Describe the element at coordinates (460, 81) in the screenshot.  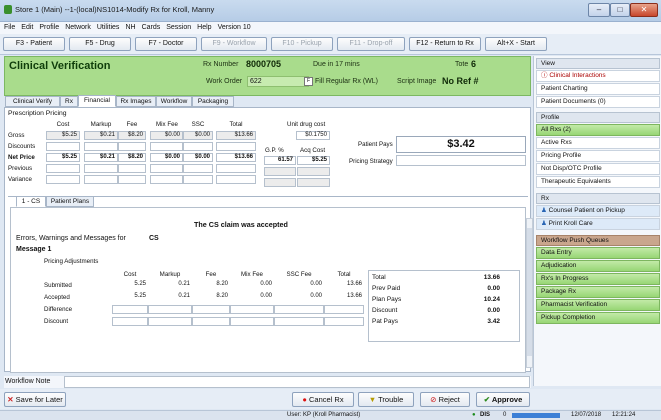
I see `script-image-value: No Ref #` at that location.